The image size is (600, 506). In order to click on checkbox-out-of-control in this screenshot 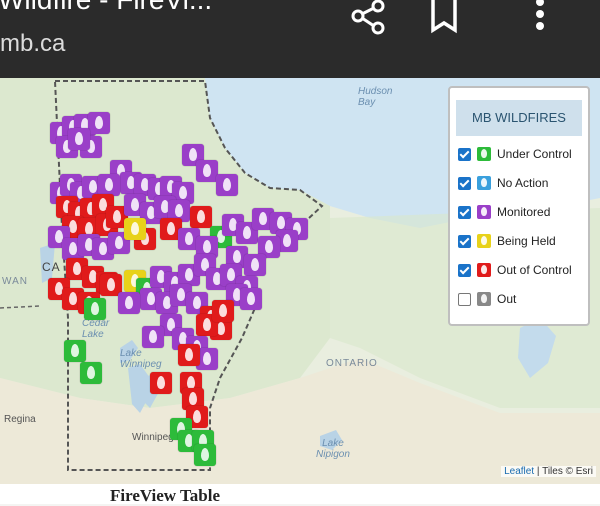, I will do `click(464, 270)`.